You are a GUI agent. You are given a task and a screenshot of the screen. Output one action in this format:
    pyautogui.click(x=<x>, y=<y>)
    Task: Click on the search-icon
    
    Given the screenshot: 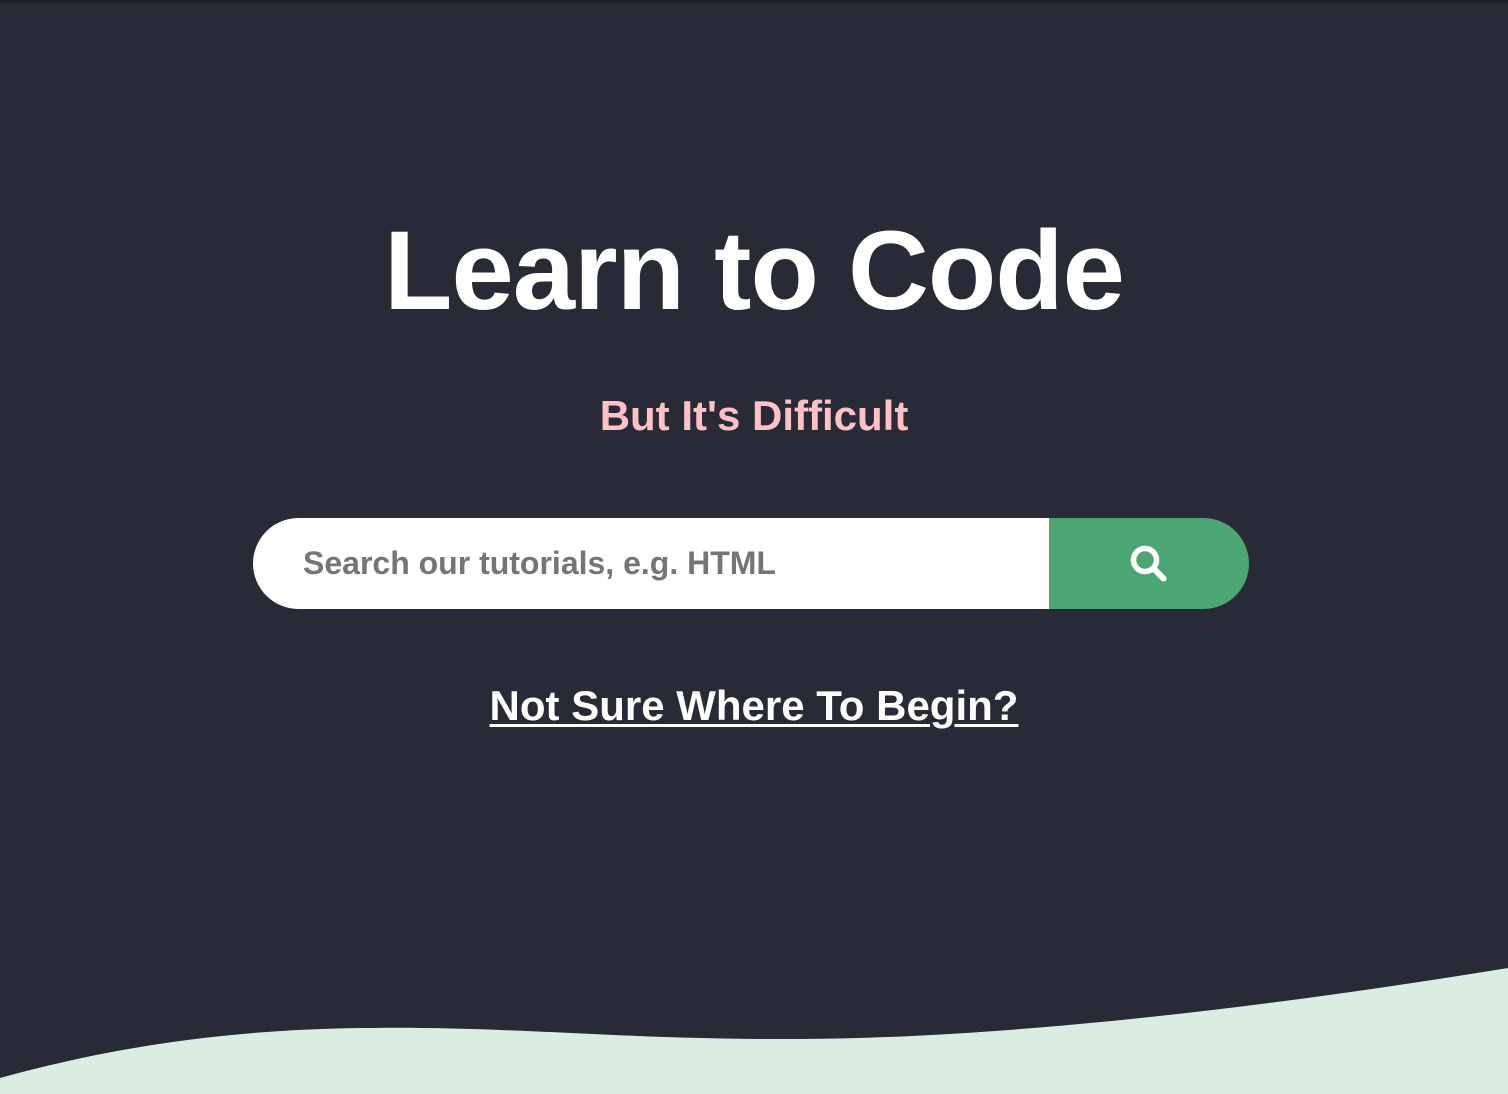 What is the action you would take?
    pyautogui.click(x=1148, y=563)
    